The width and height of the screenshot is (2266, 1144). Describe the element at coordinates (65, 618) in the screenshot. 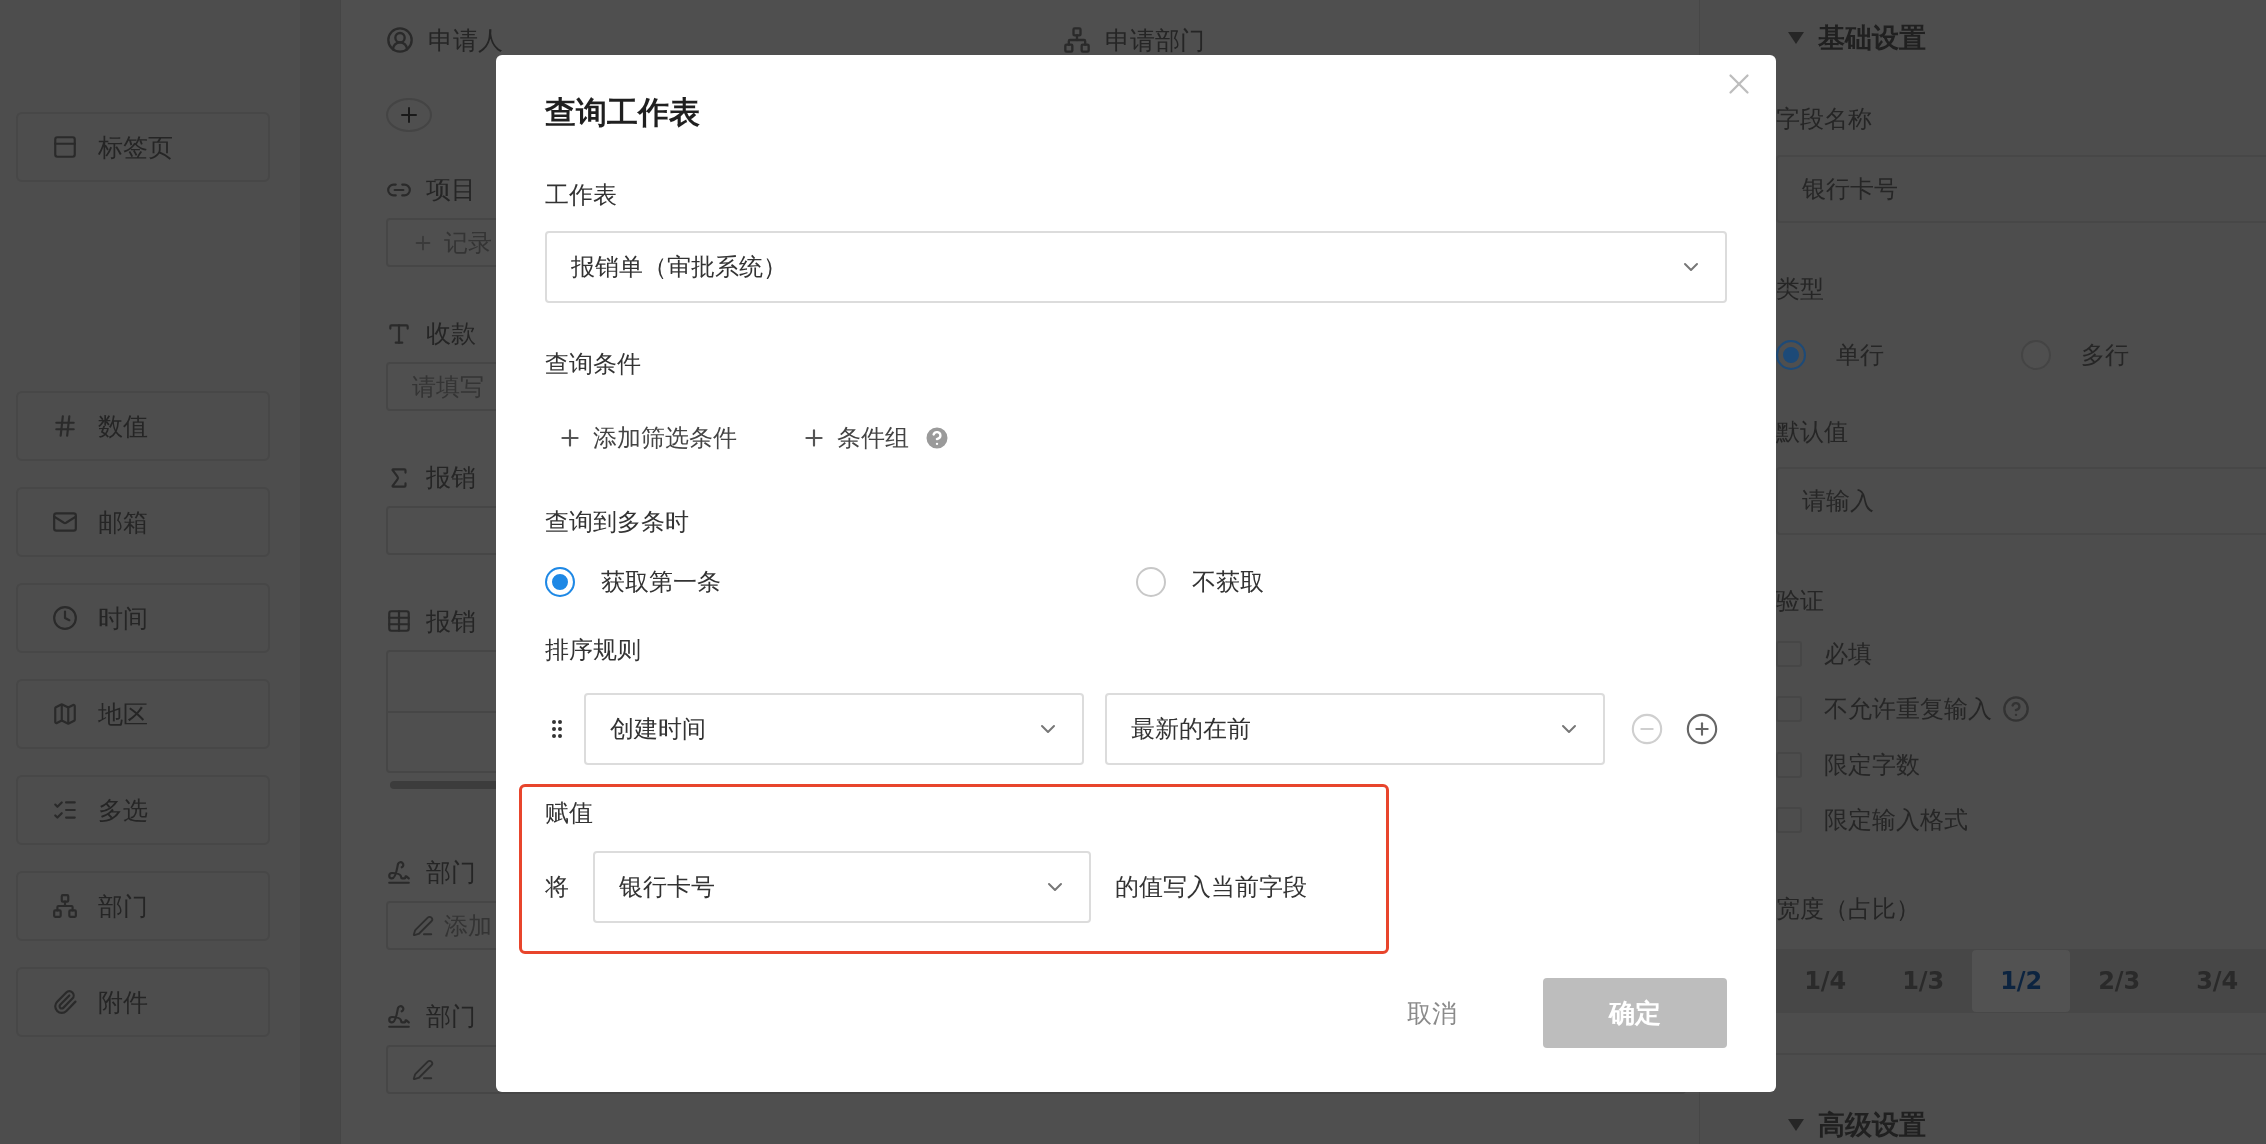

I see `clock-icon` at that location.